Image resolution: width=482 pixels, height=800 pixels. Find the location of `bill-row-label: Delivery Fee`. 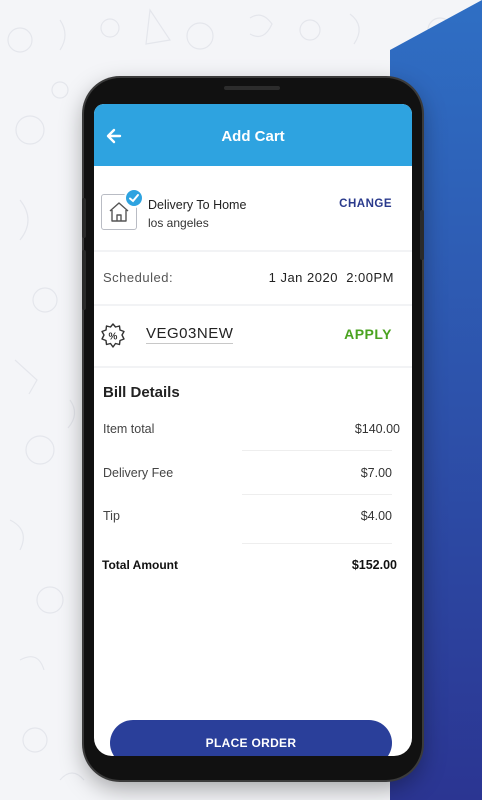

bill-row-label: Delivery Fee is located at coordinates (138, 473).